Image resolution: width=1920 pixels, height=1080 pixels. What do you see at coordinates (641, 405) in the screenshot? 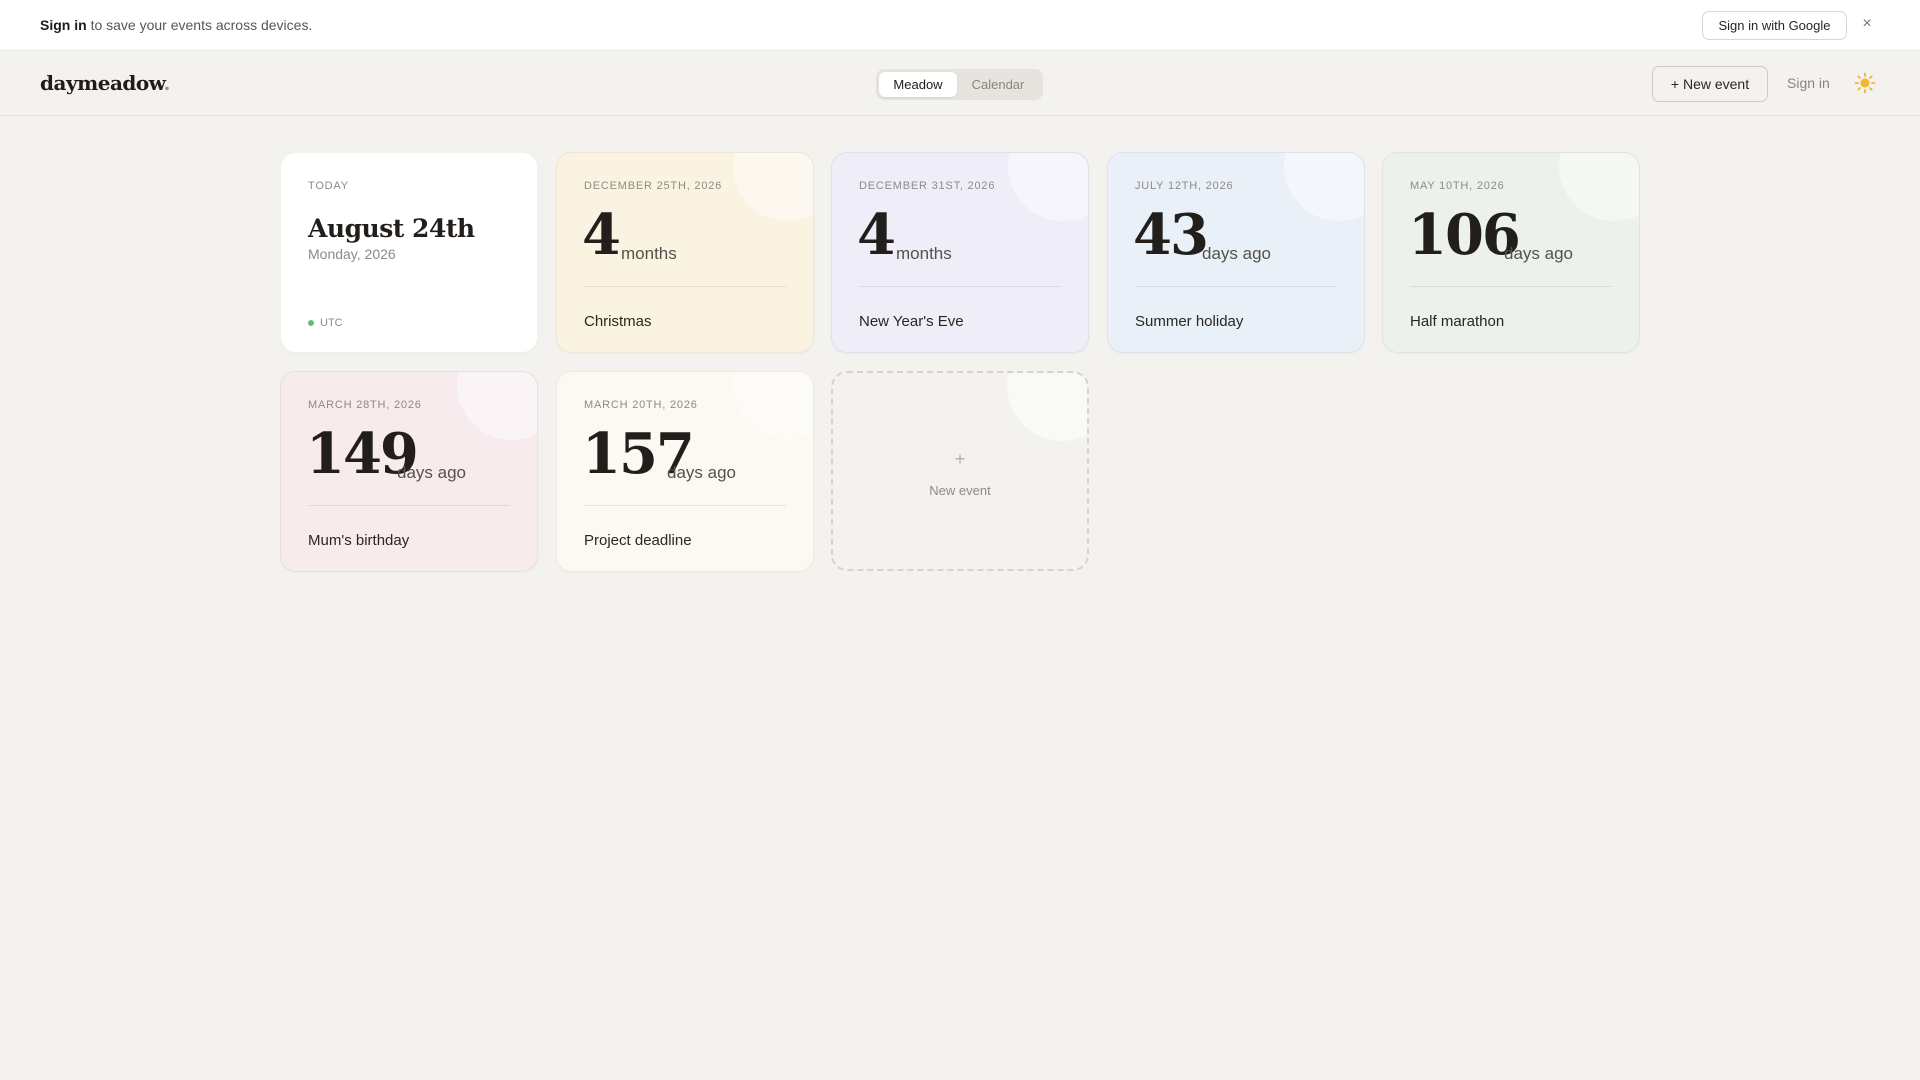
I see `event-date: MARCH 20TH, 2026` at bounding box center [641, 405].